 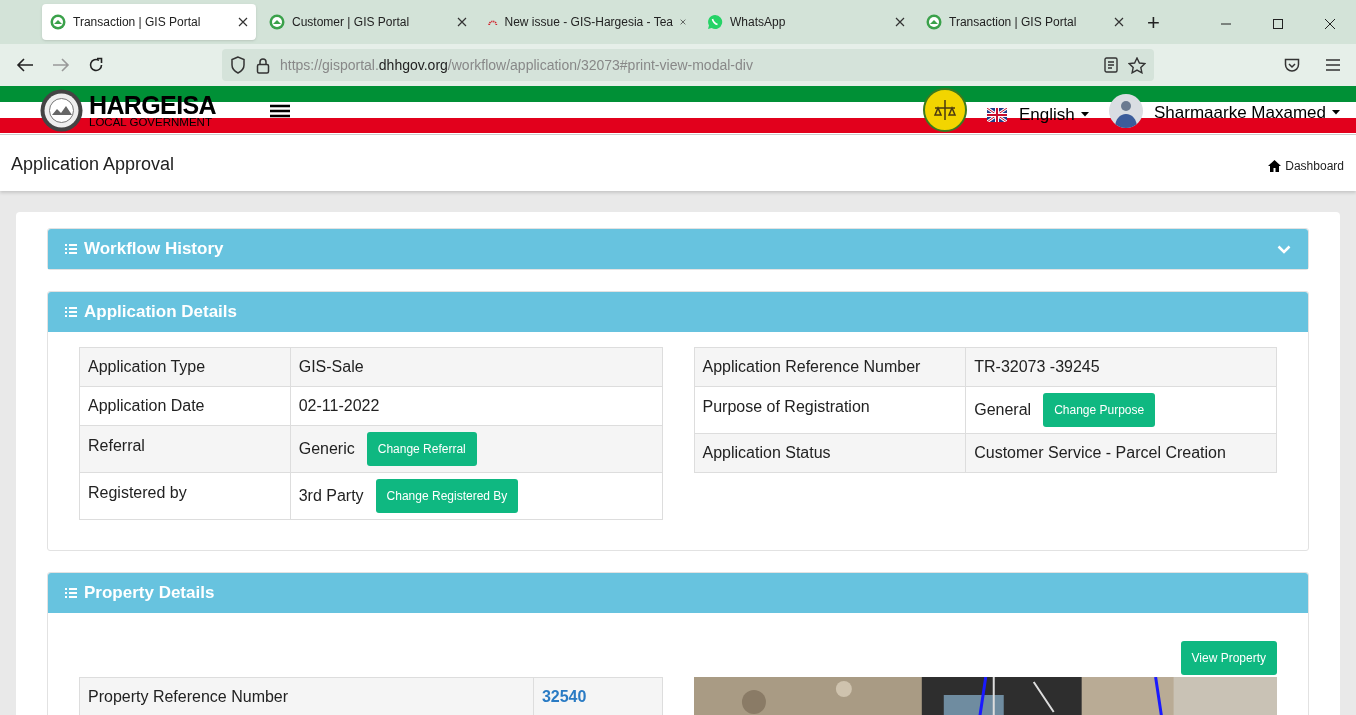 I want to click on uk-flag-icon, so click(x=997, y=114).